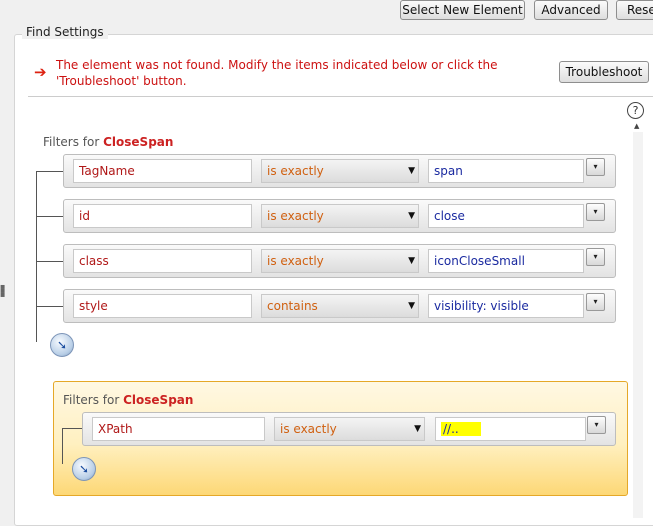 Image resolution: width=653 pixels, height=526 pixels. I want to click on value-highlight: //.., so click(461, 429).